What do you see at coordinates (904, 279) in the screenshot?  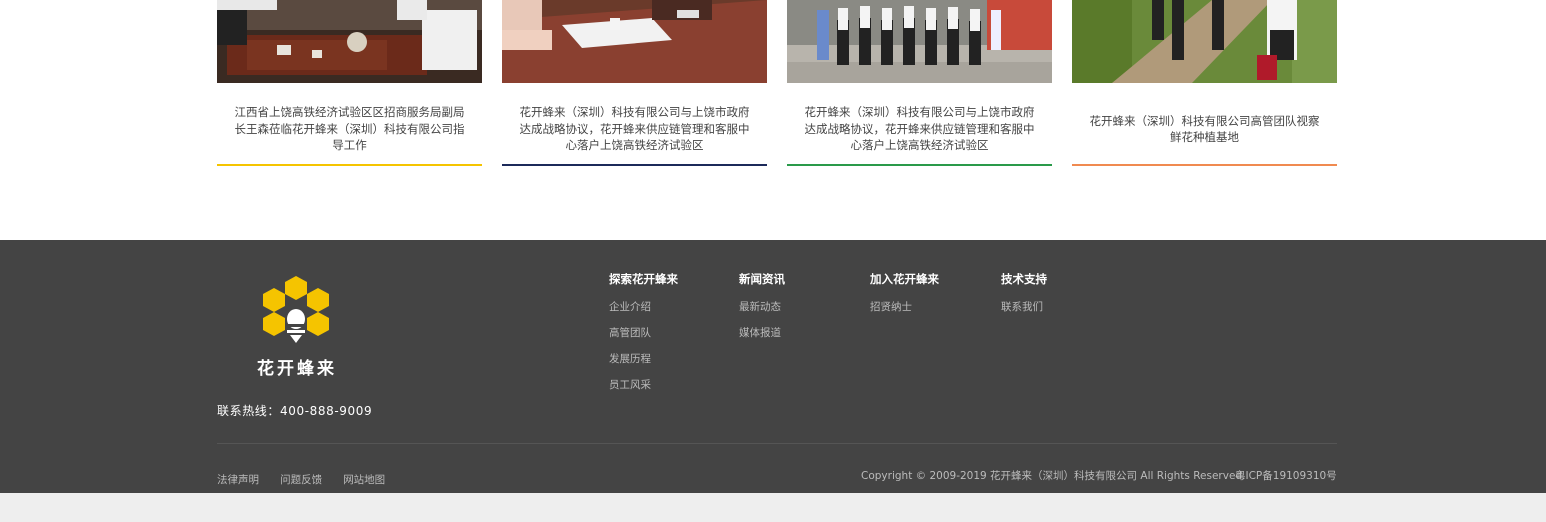 I see `footer-column-heading: 加入花开蜂来` at bounding box center [904, 279].